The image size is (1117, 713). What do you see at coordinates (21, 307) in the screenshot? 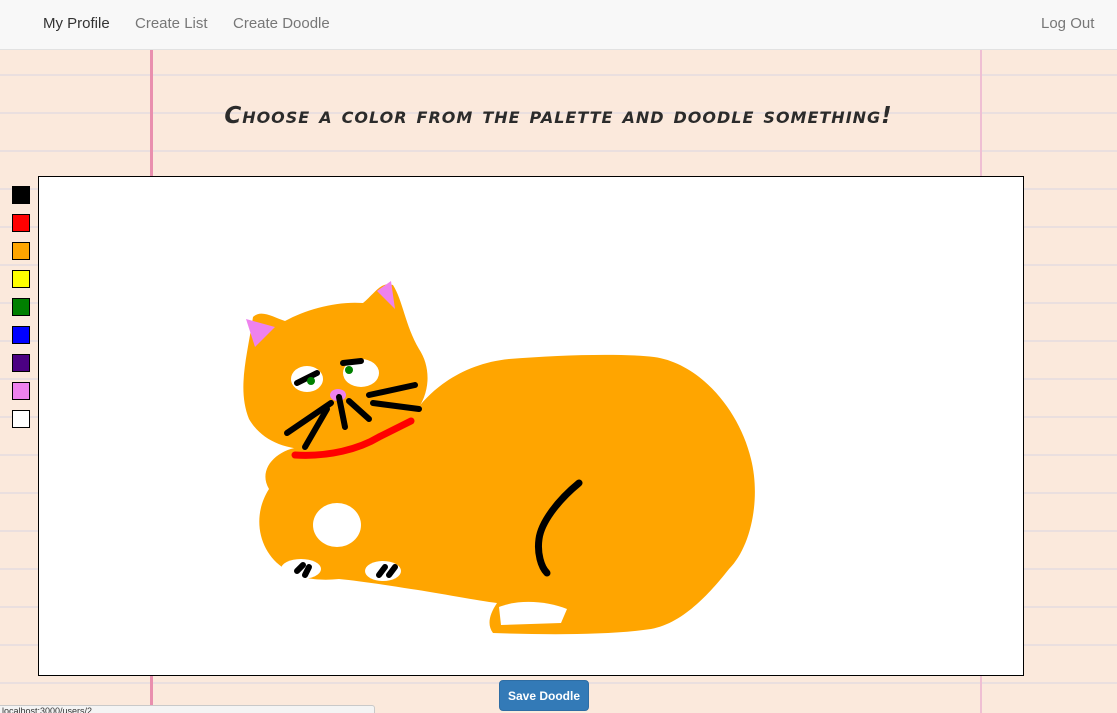
I see `swatch-green` at bounding box center [21, 307].